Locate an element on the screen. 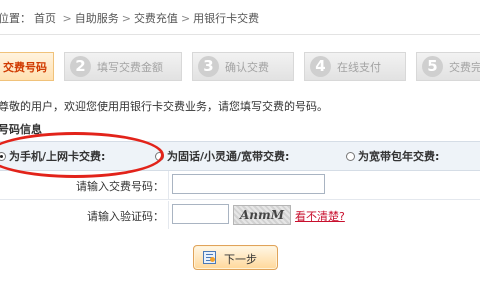  captcha-image: AnmM is located at coordinates (262, 215).